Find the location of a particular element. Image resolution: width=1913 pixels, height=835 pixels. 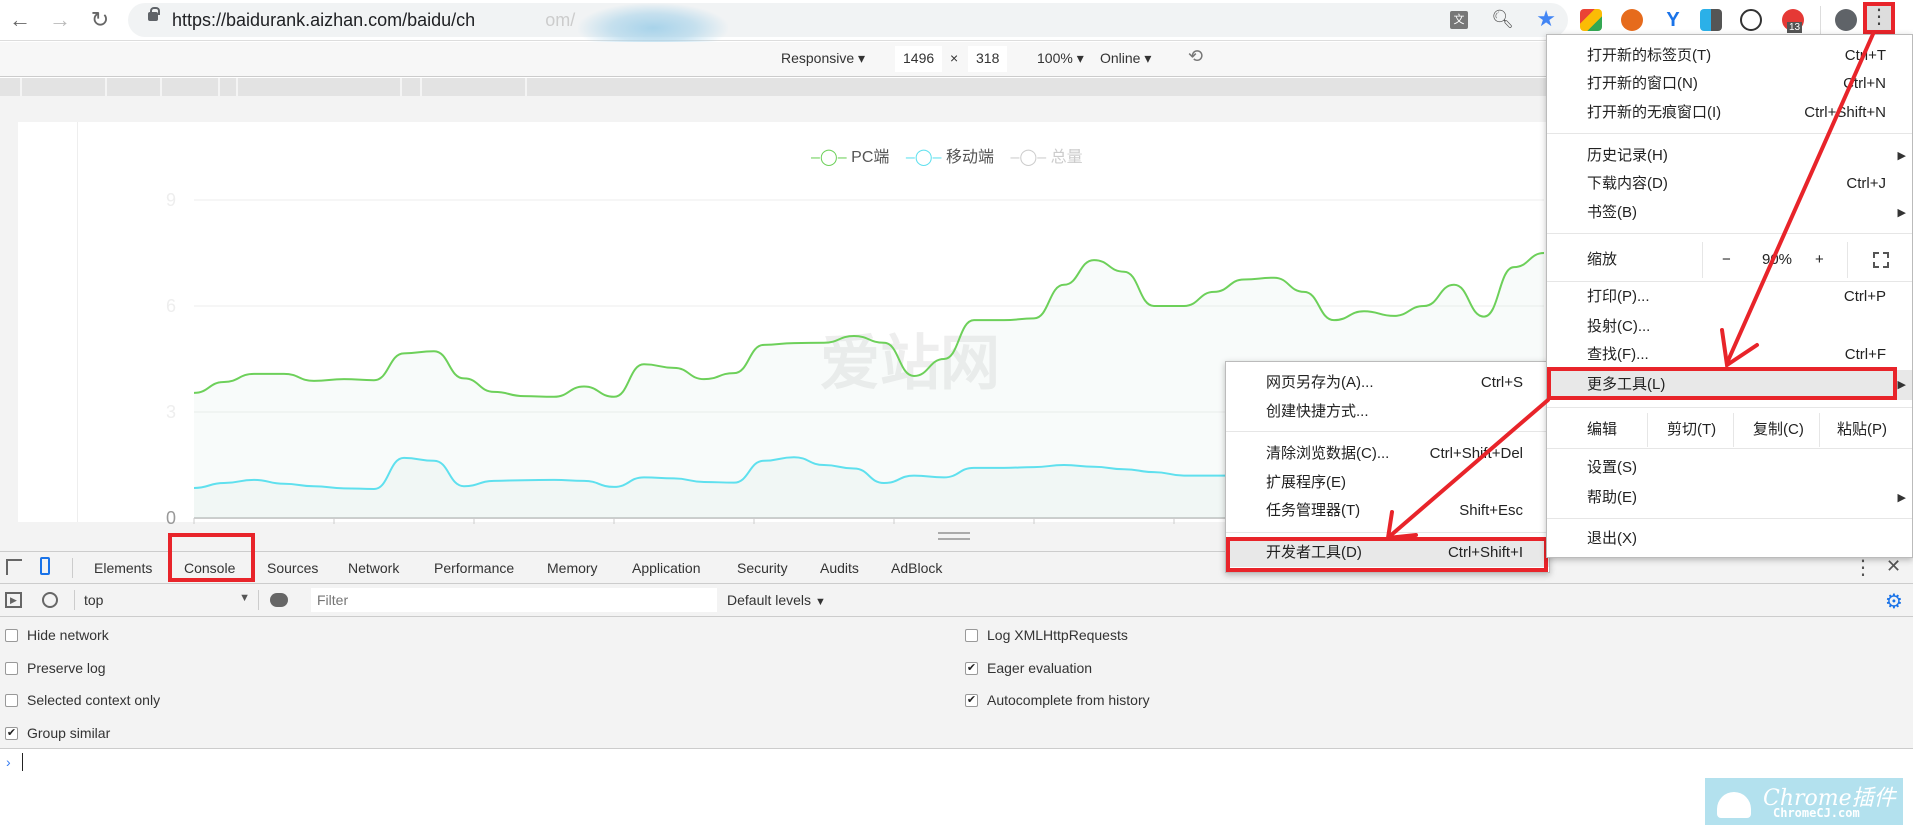

eye-icon is located at coordinates (279, 600).